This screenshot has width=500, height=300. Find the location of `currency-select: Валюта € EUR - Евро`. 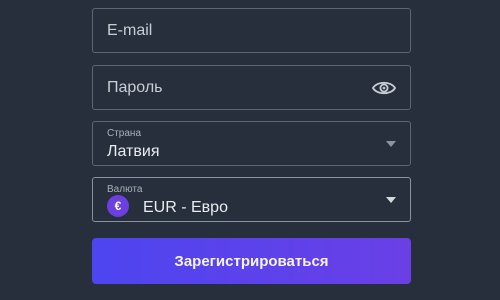

currency-select: Валюта € EUR - Евро is located at coordinates (251, 199).